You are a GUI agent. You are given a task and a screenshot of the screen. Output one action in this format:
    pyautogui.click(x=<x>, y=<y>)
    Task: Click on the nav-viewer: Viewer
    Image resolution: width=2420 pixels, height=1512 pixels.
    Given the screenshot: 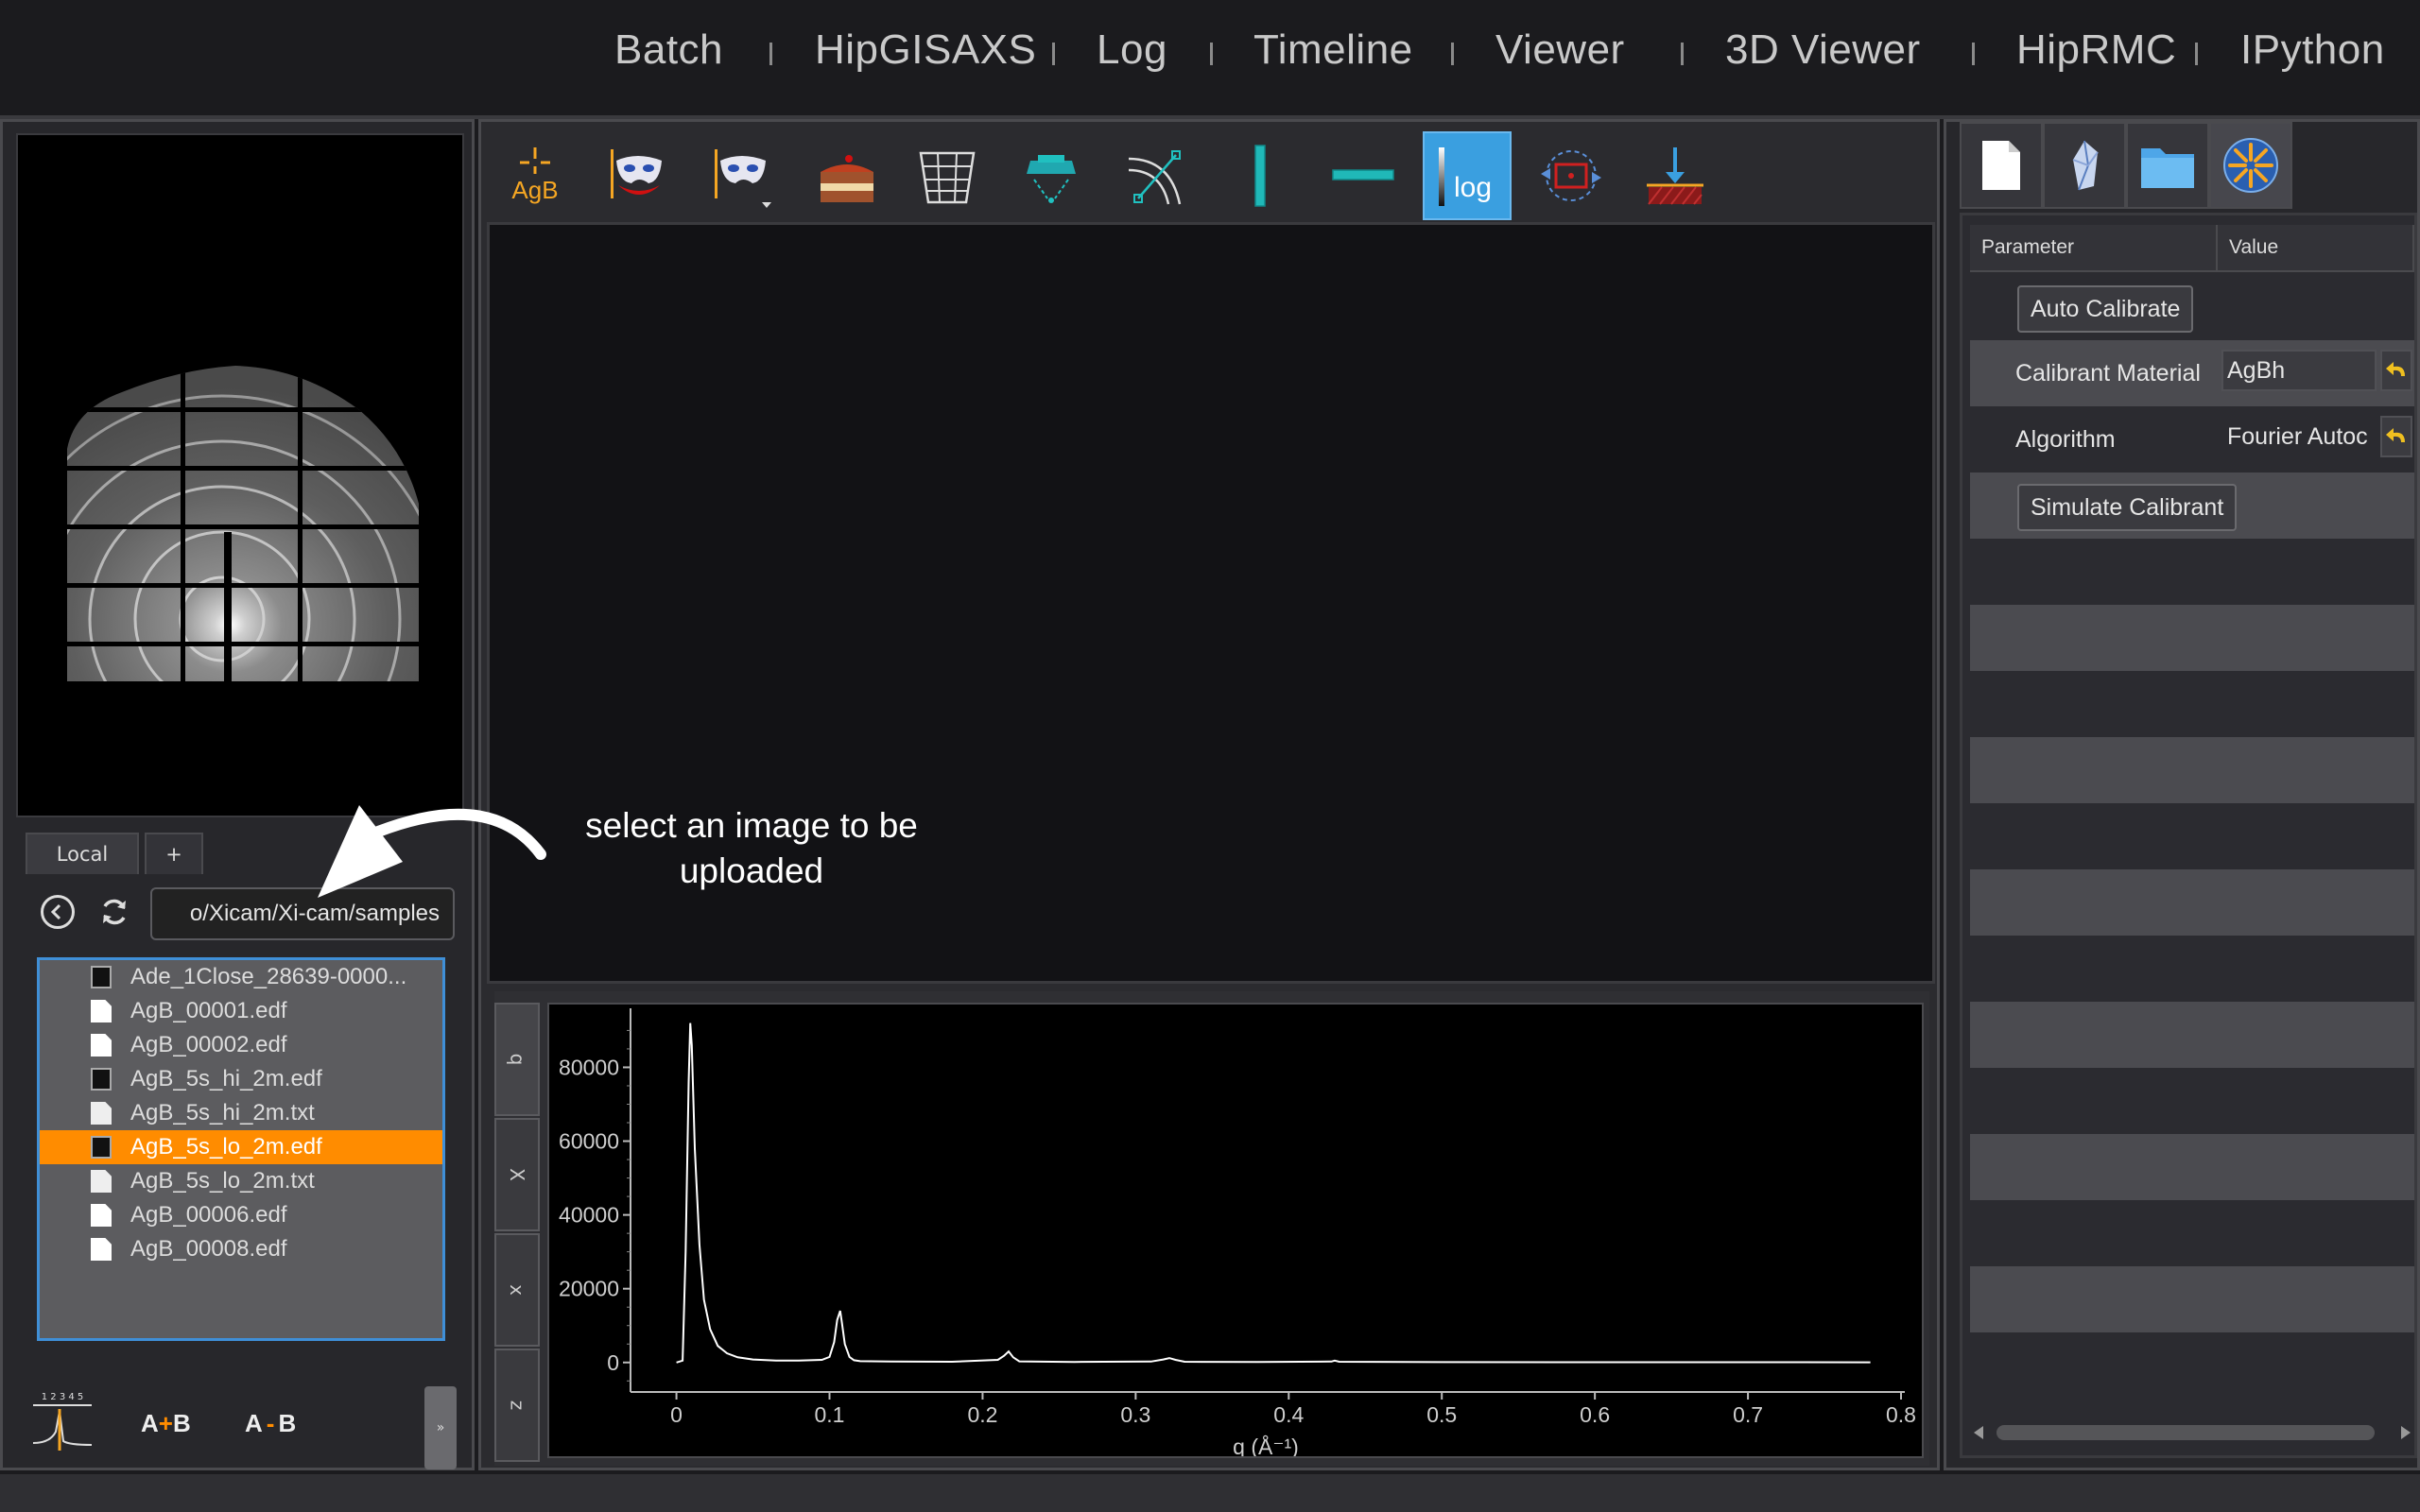 What is the action you would take?
    pyautogui.click(x=1560, y=54)
    